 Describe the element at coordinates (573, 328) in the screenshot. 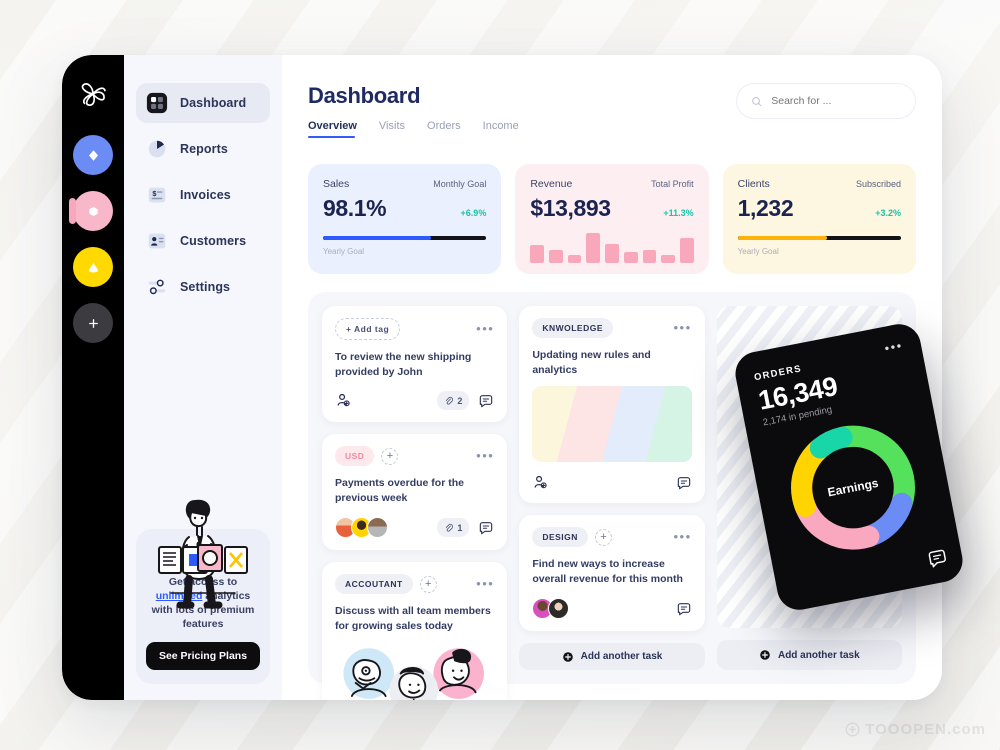

I see `task-tag: KNWOLEDGE` at that location.